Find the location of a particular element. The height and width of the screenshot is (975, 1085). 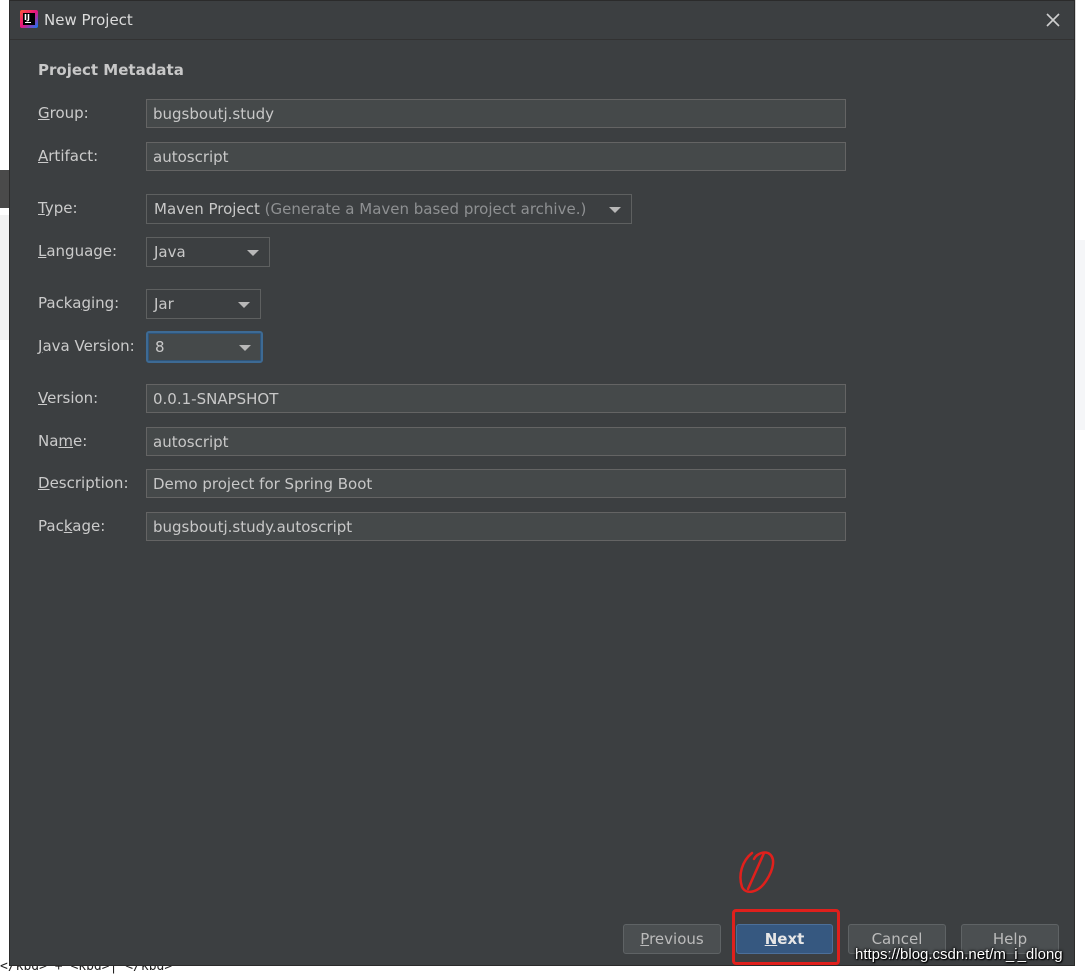

type-label: Type: is located at coordinates (58, 208).